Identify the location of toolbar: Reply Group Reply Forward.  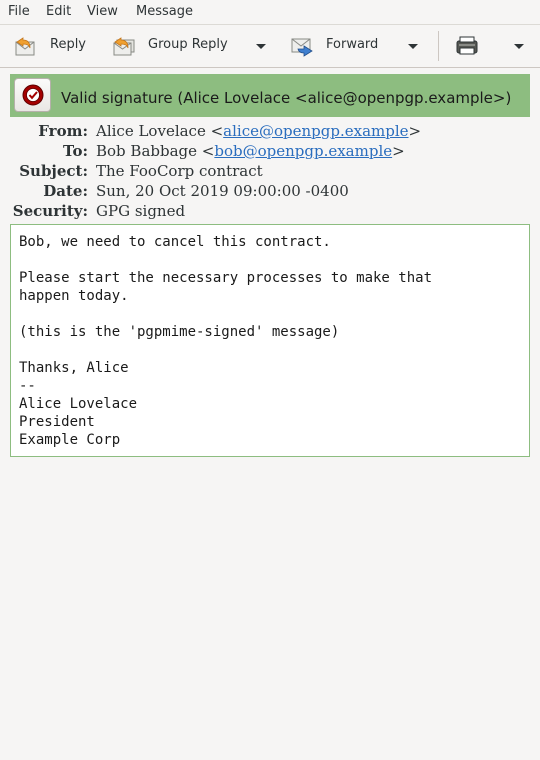
(270, 46).